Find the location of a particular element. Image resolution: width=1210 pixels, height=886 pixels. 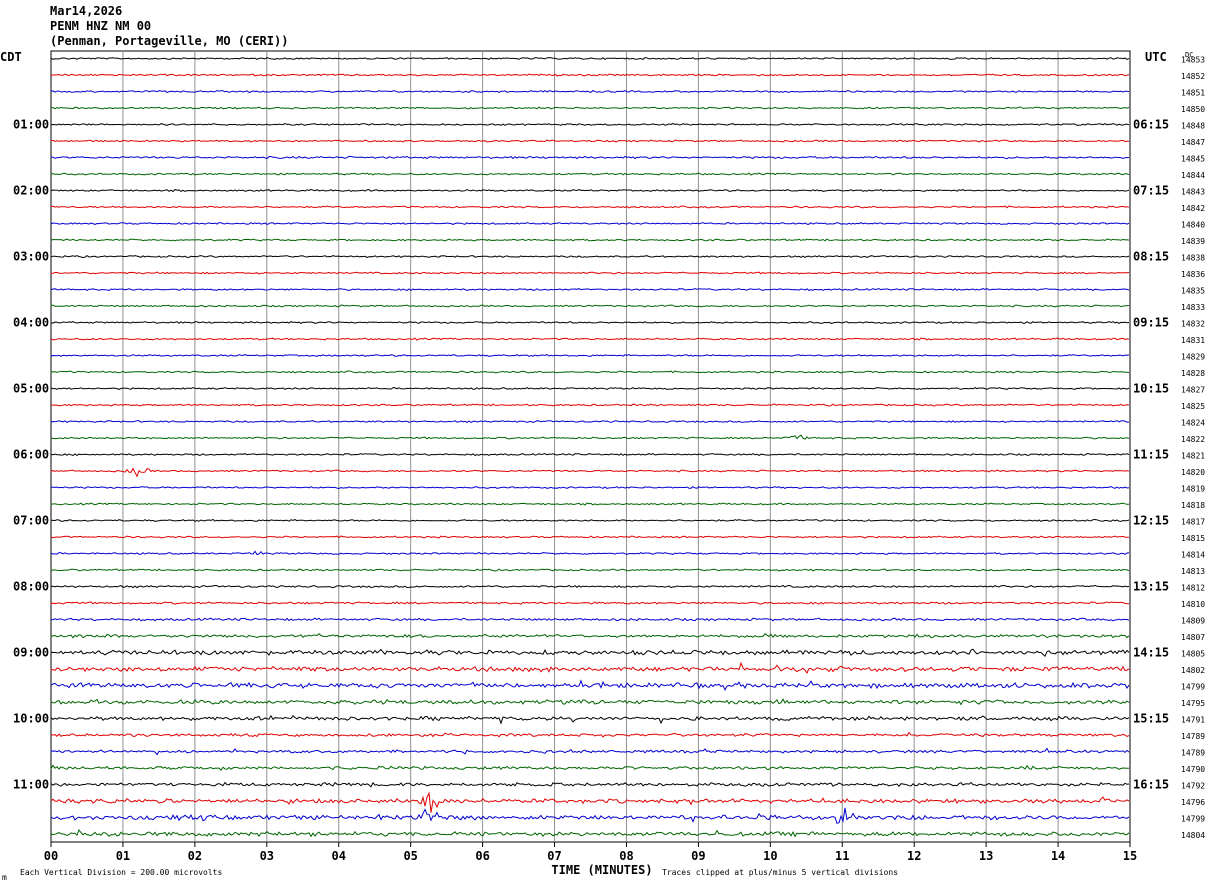

dc-offset-label: 14836 is located at coordinates (1193, 274).